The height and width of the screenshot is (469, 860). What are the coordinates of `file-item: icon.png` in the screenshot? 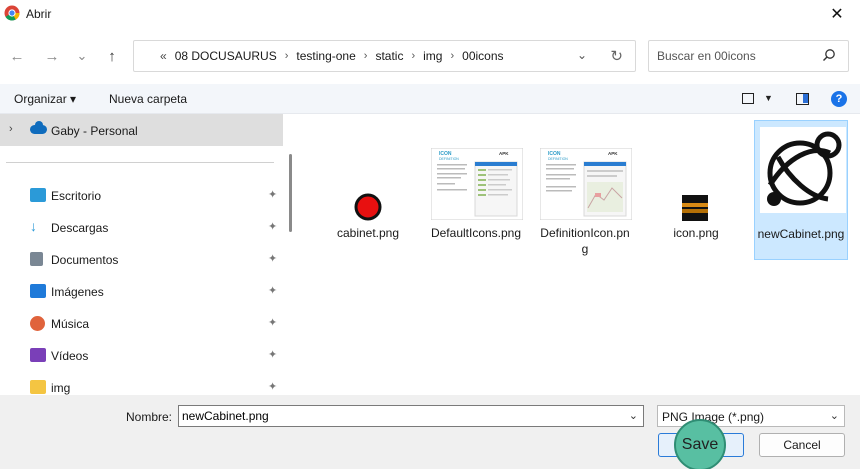 It's located at (696, 190).